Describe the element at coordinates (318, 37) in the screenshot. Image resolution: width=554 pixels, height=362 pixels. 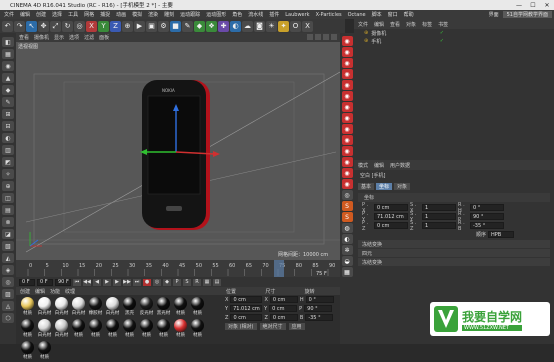
I see `viewport-zoom-icon` at that location.